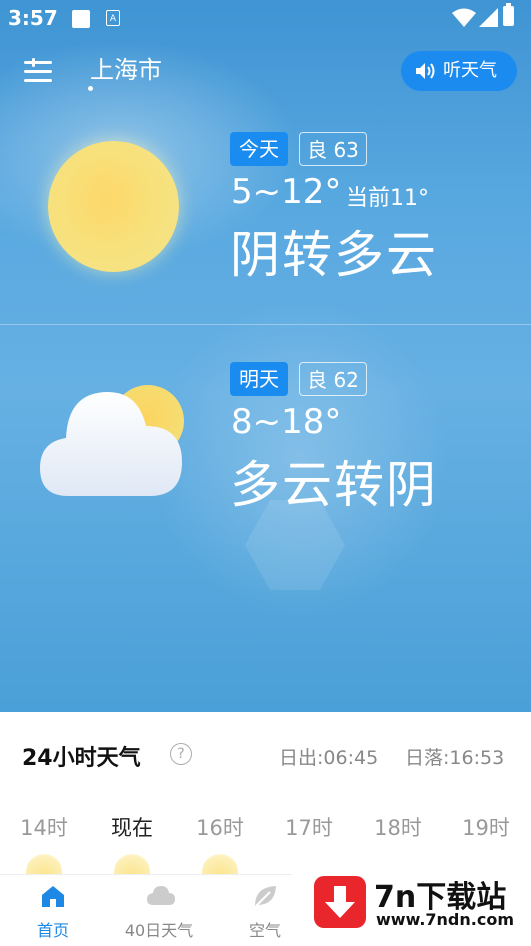 The image size is (531, 946). I want to click on tomorrow-condition: 多云转阴, so click(334, 485).